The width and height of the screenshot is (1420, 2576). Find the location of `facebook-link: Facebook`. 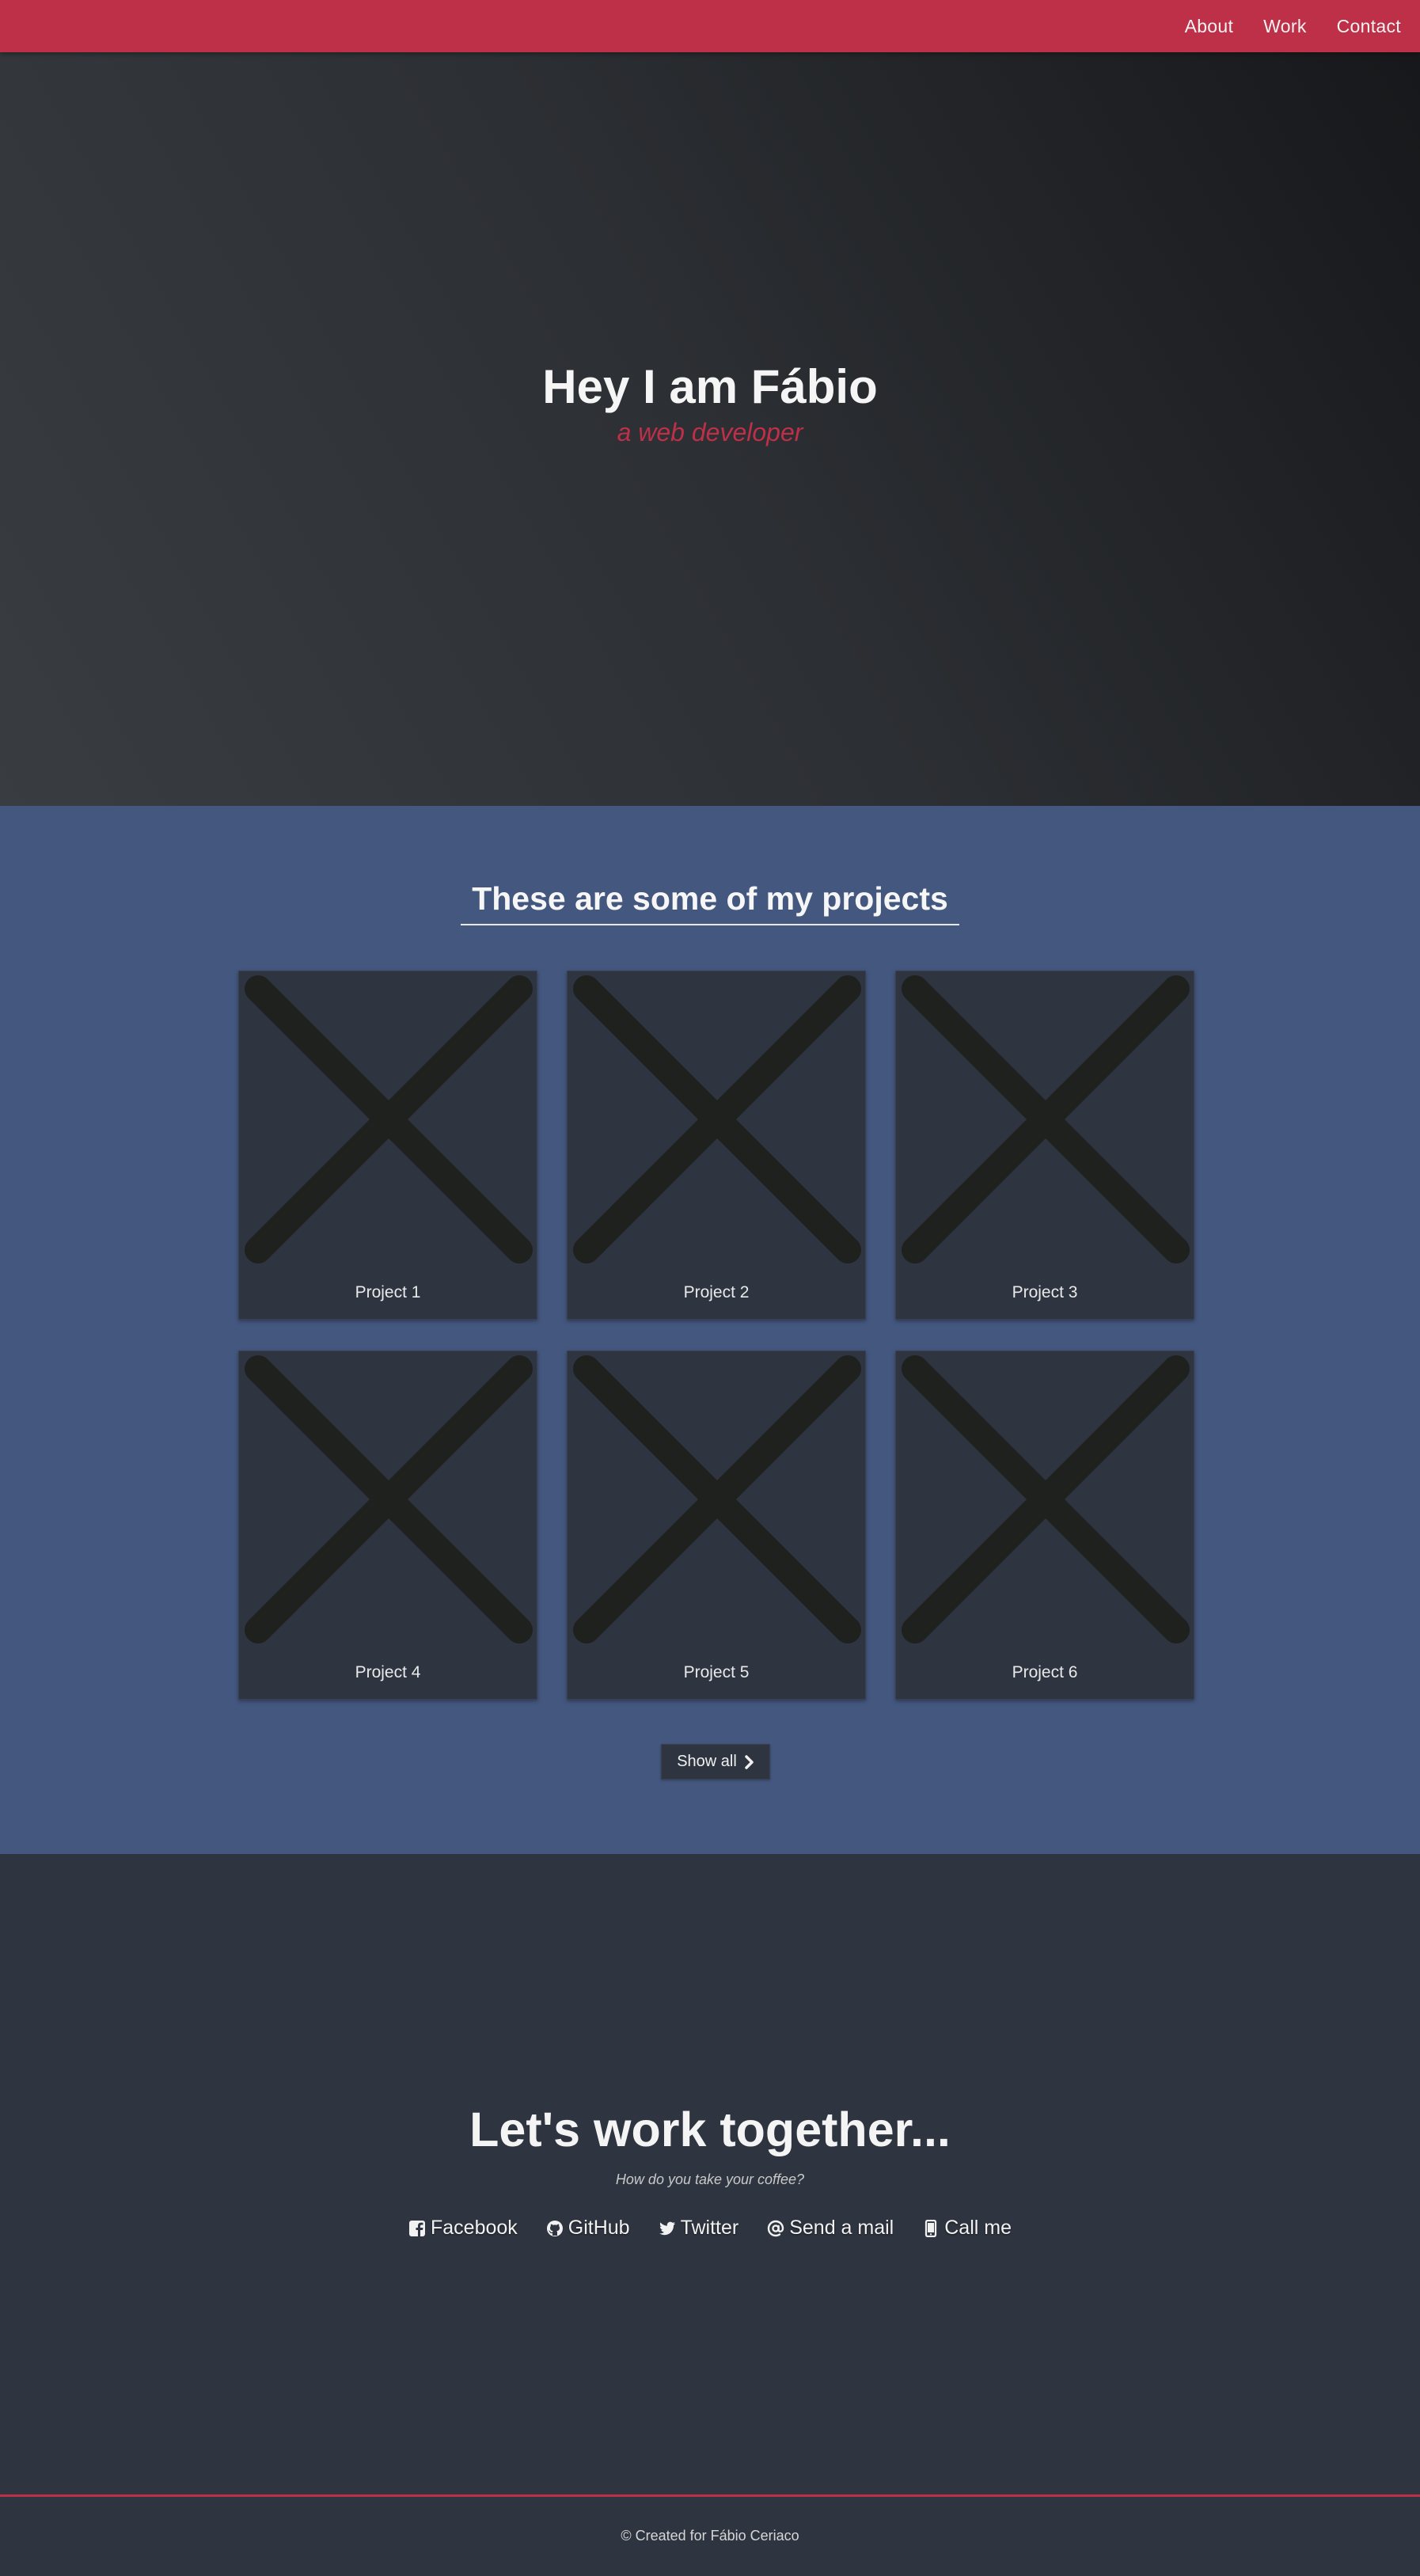

facebook-link: Facebook is located at coordinates (463, 2228).